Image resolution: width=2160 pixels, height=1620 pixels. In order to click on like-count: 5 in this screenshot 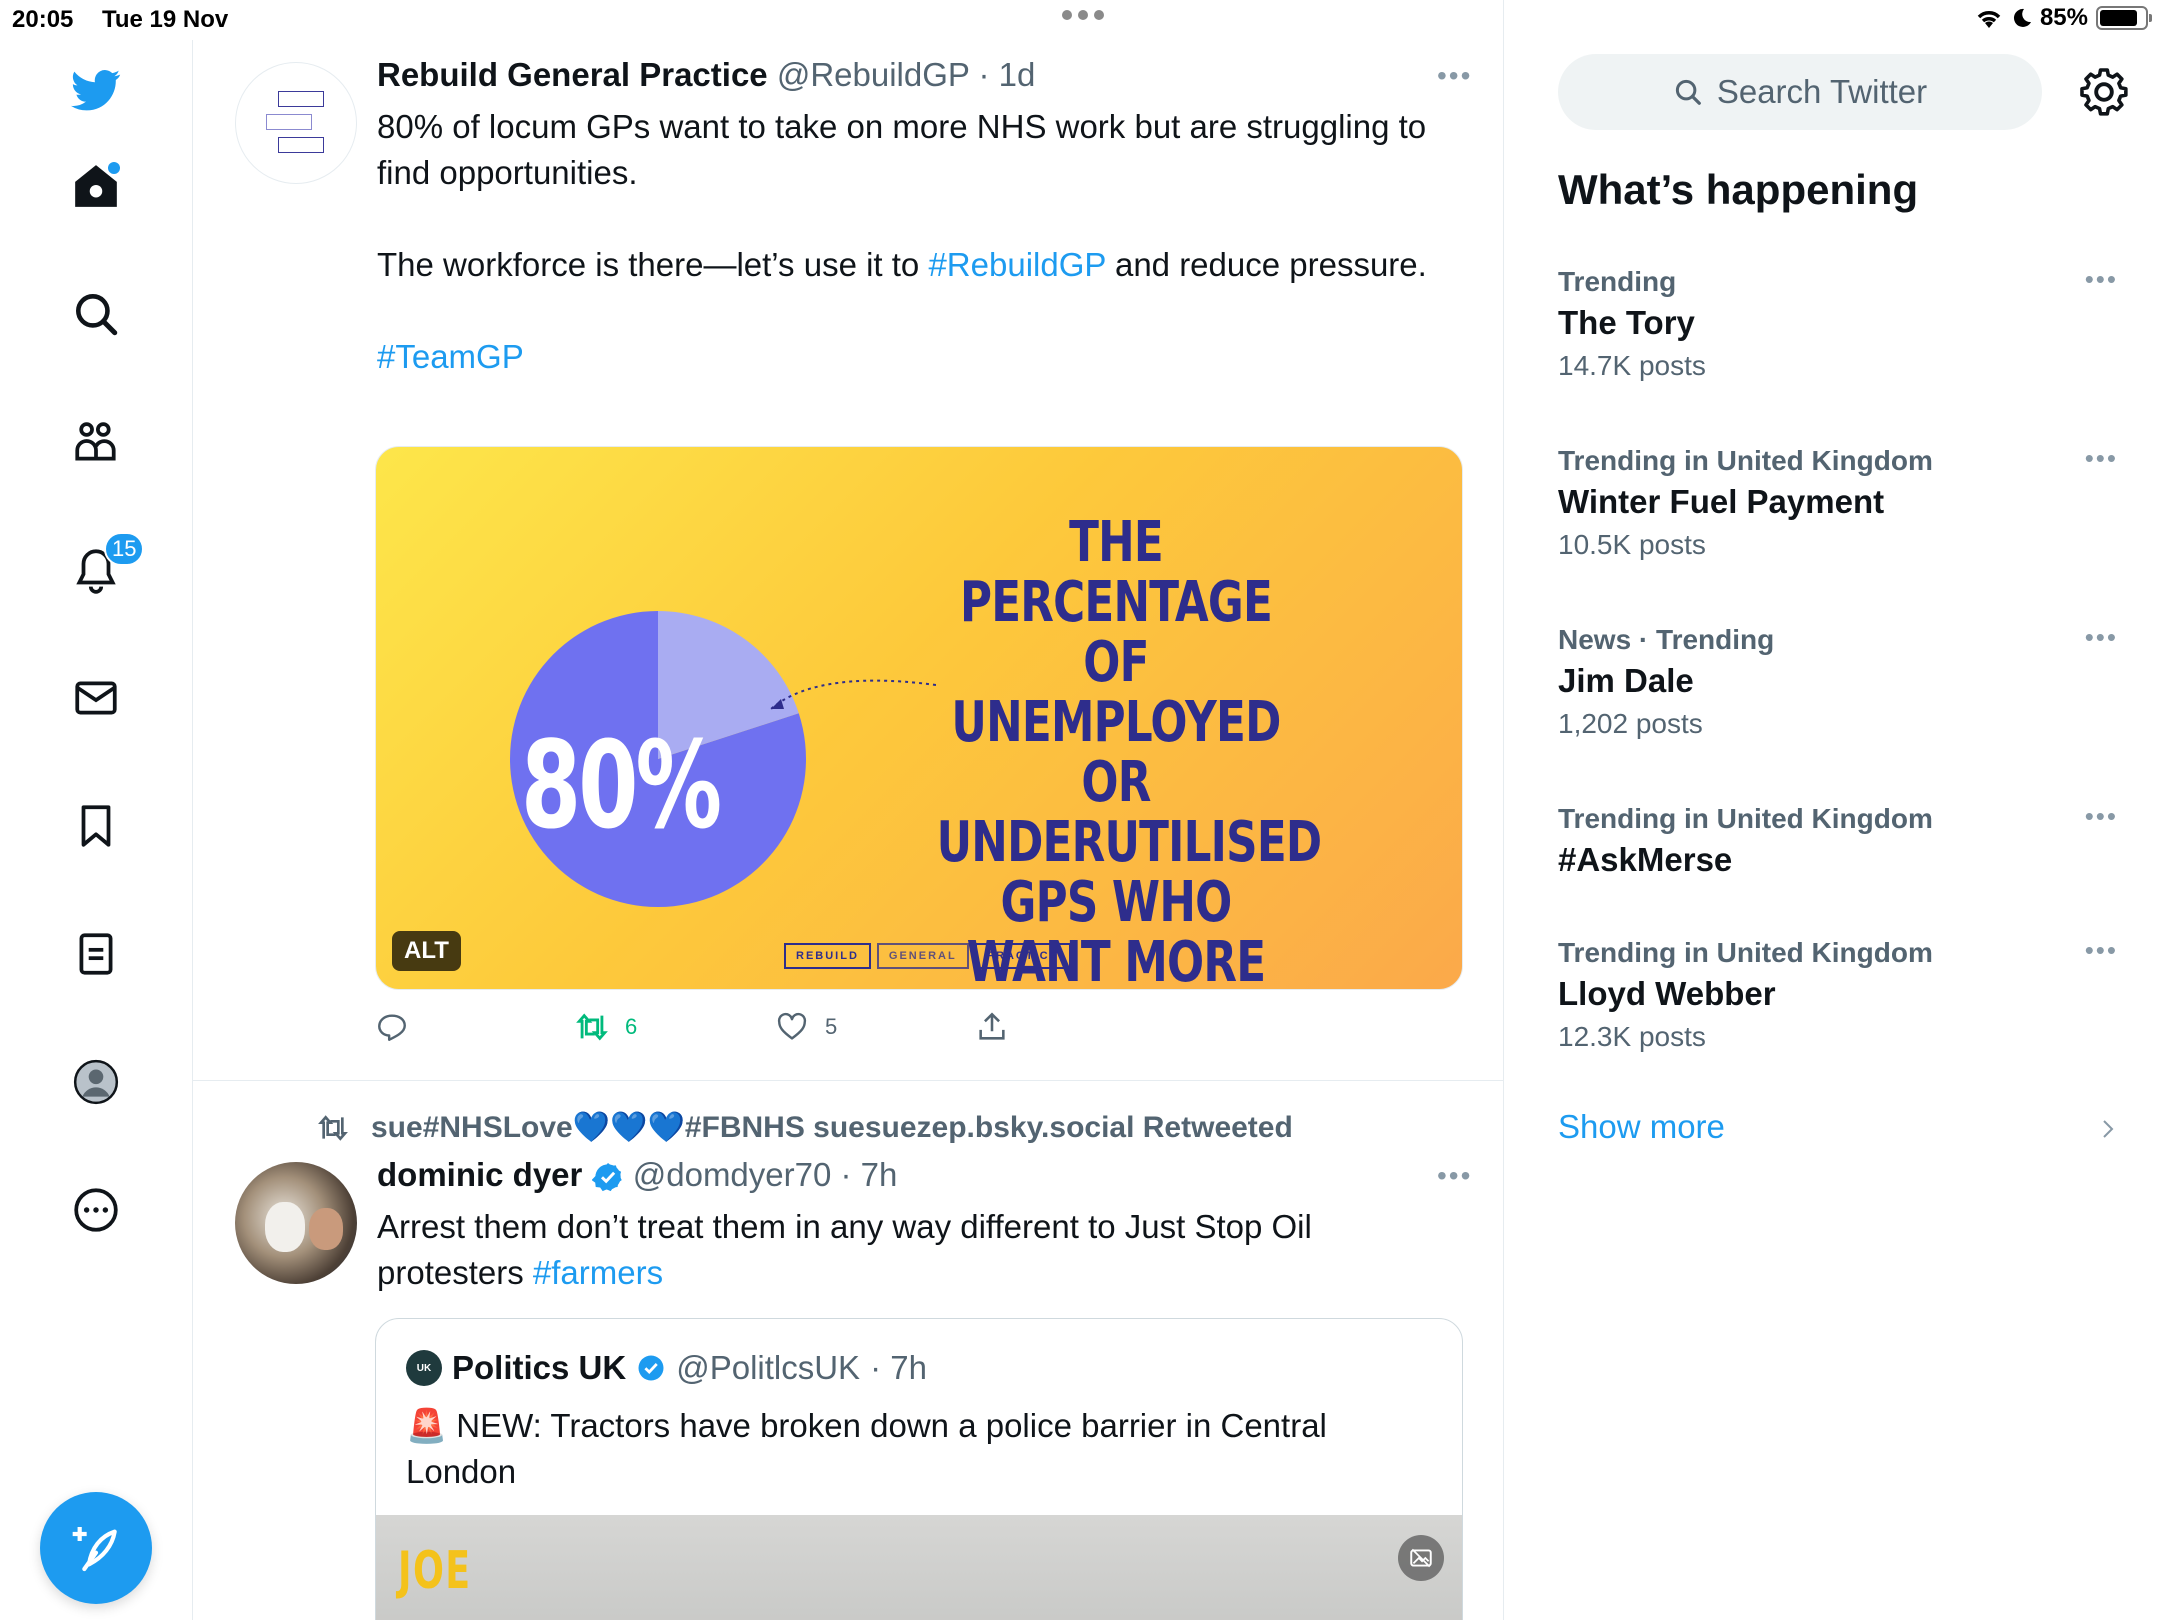, I will do `click(831, 1026)`.